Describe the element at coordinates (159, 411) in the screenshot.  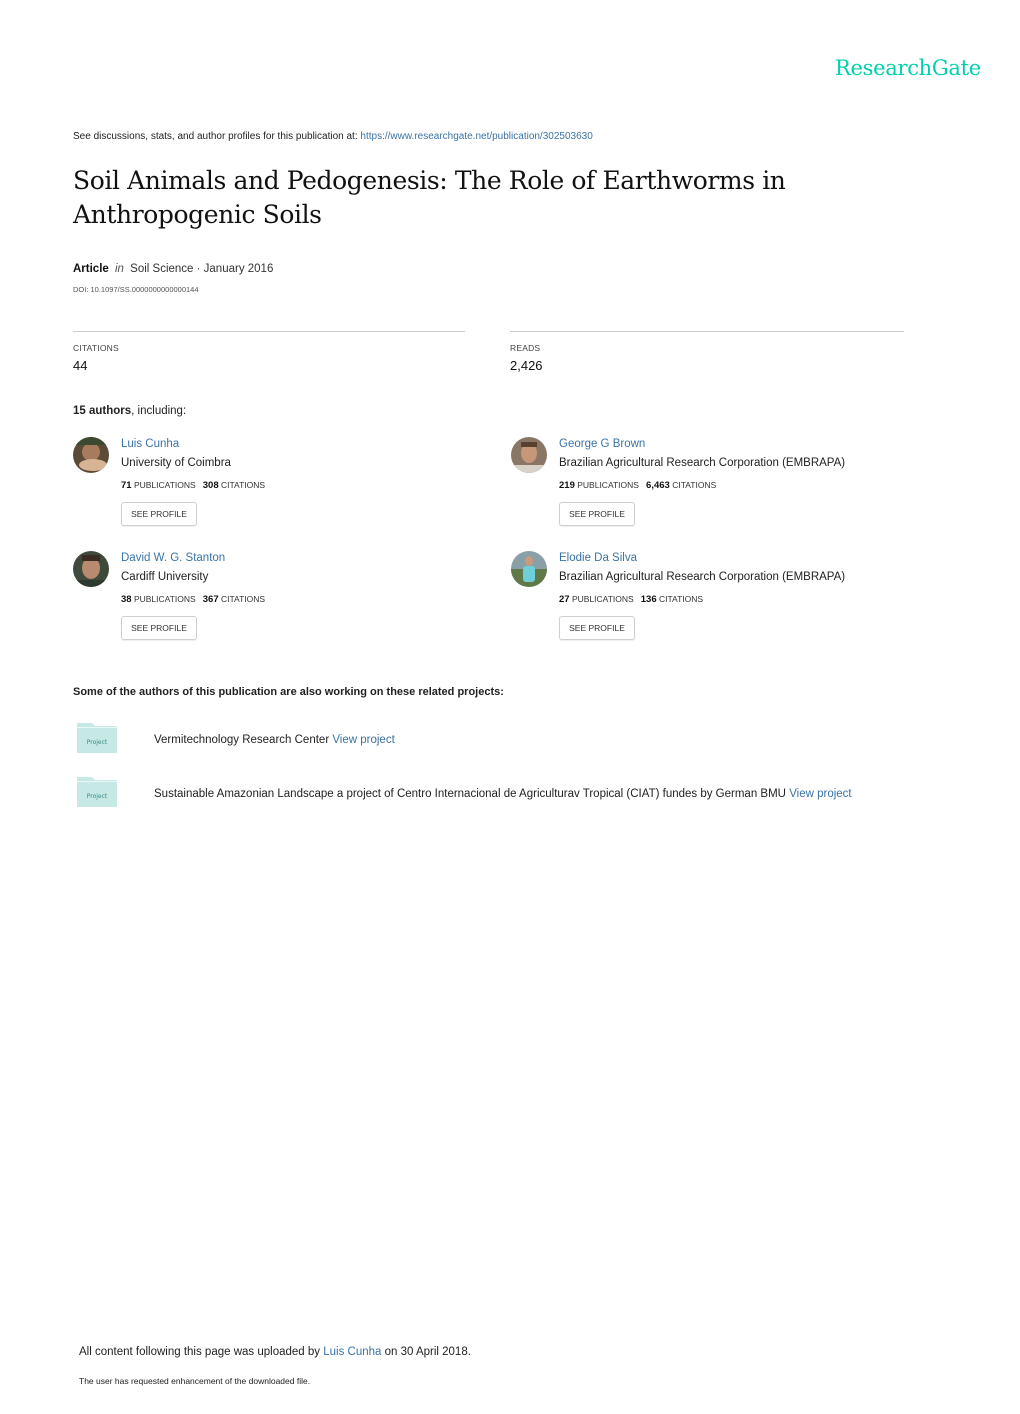
I see `authors-suffix: , including:` at that location.